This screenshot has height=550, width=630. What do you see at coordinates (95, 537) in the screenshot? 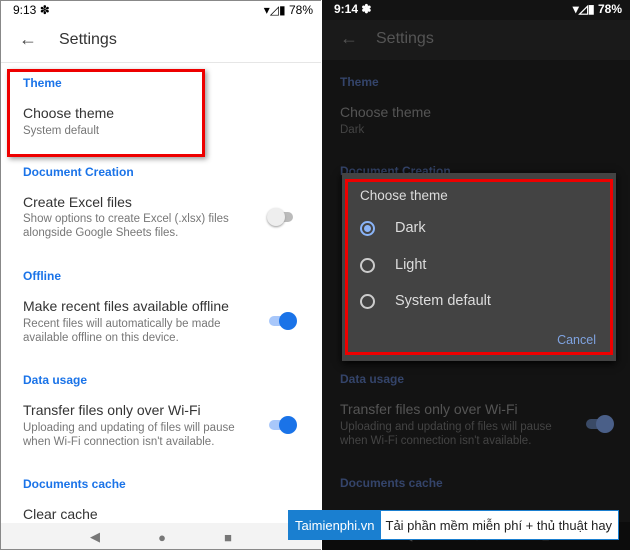
I see `back-nav-icon: ◀` at bounding box center [95, 537].